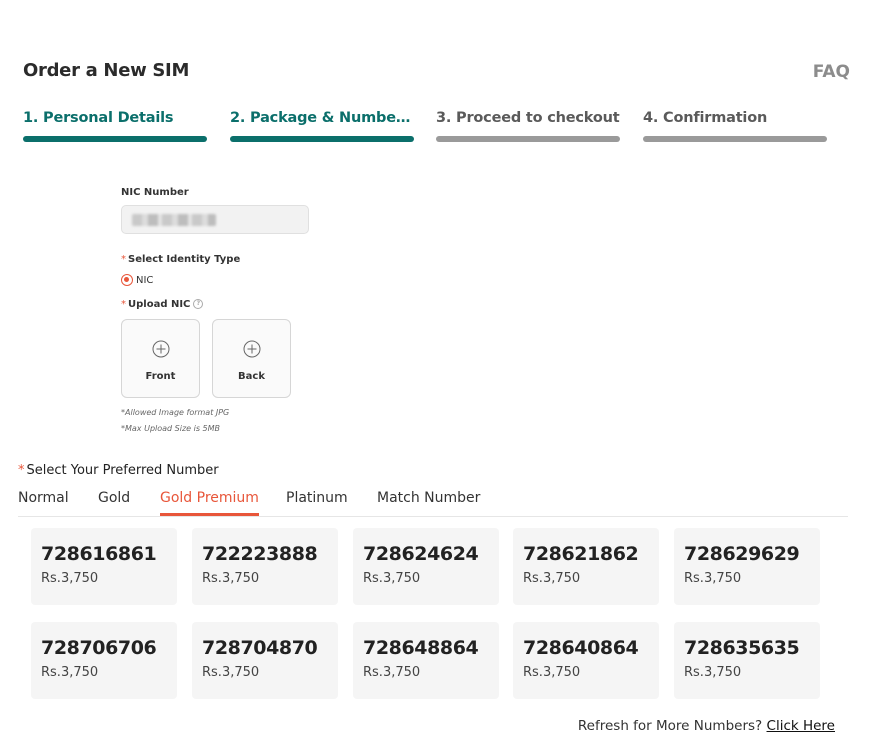 The height and width of the screenshot is (742, 888). What do you see at coordinates (528, 118) in the screenshot?
I see `step-label: 3. Proceed to checkout` at bounding box center [528, 118].